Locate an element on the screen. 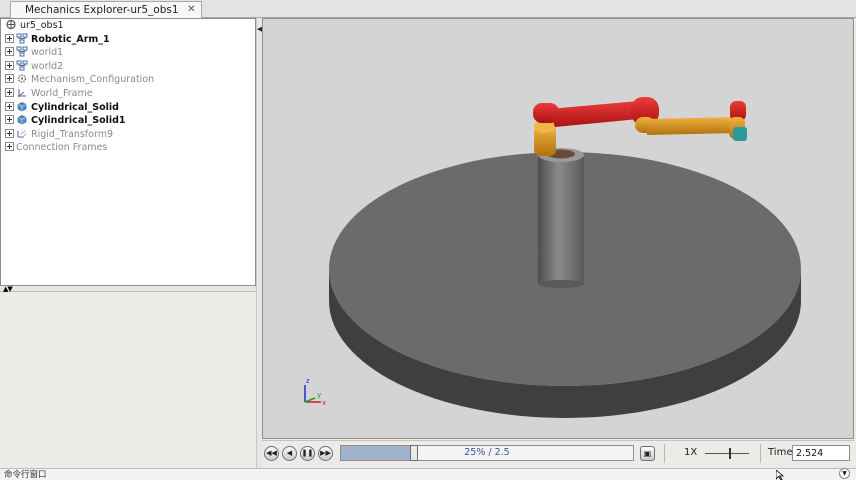  tree-item-label: Cylindrical_Solid1 is located at coordinates (78, 121).